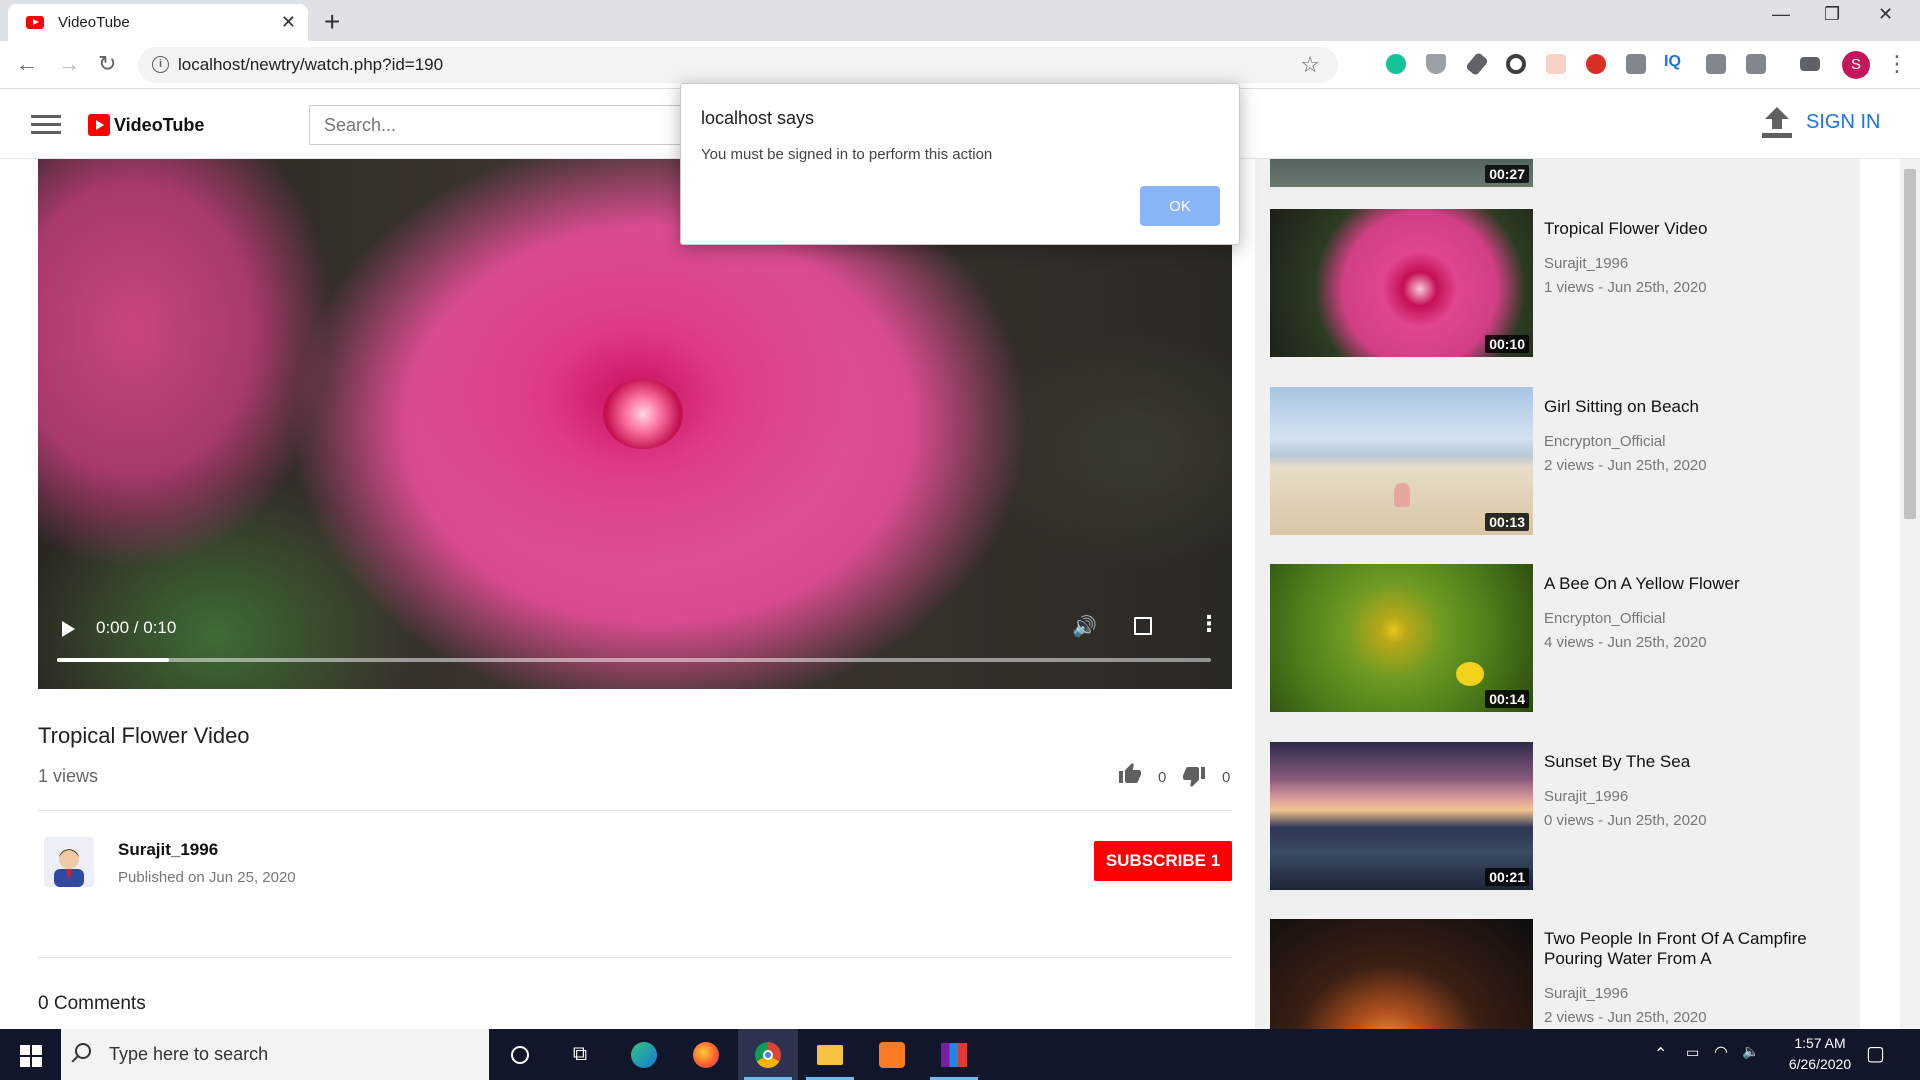 The height and width of the screenshot is (1080, 1920). What do you see at coordinates (1636, 64) in the screenshot?
I see `tb-extension-icon` at bounding box center [1636, 64].